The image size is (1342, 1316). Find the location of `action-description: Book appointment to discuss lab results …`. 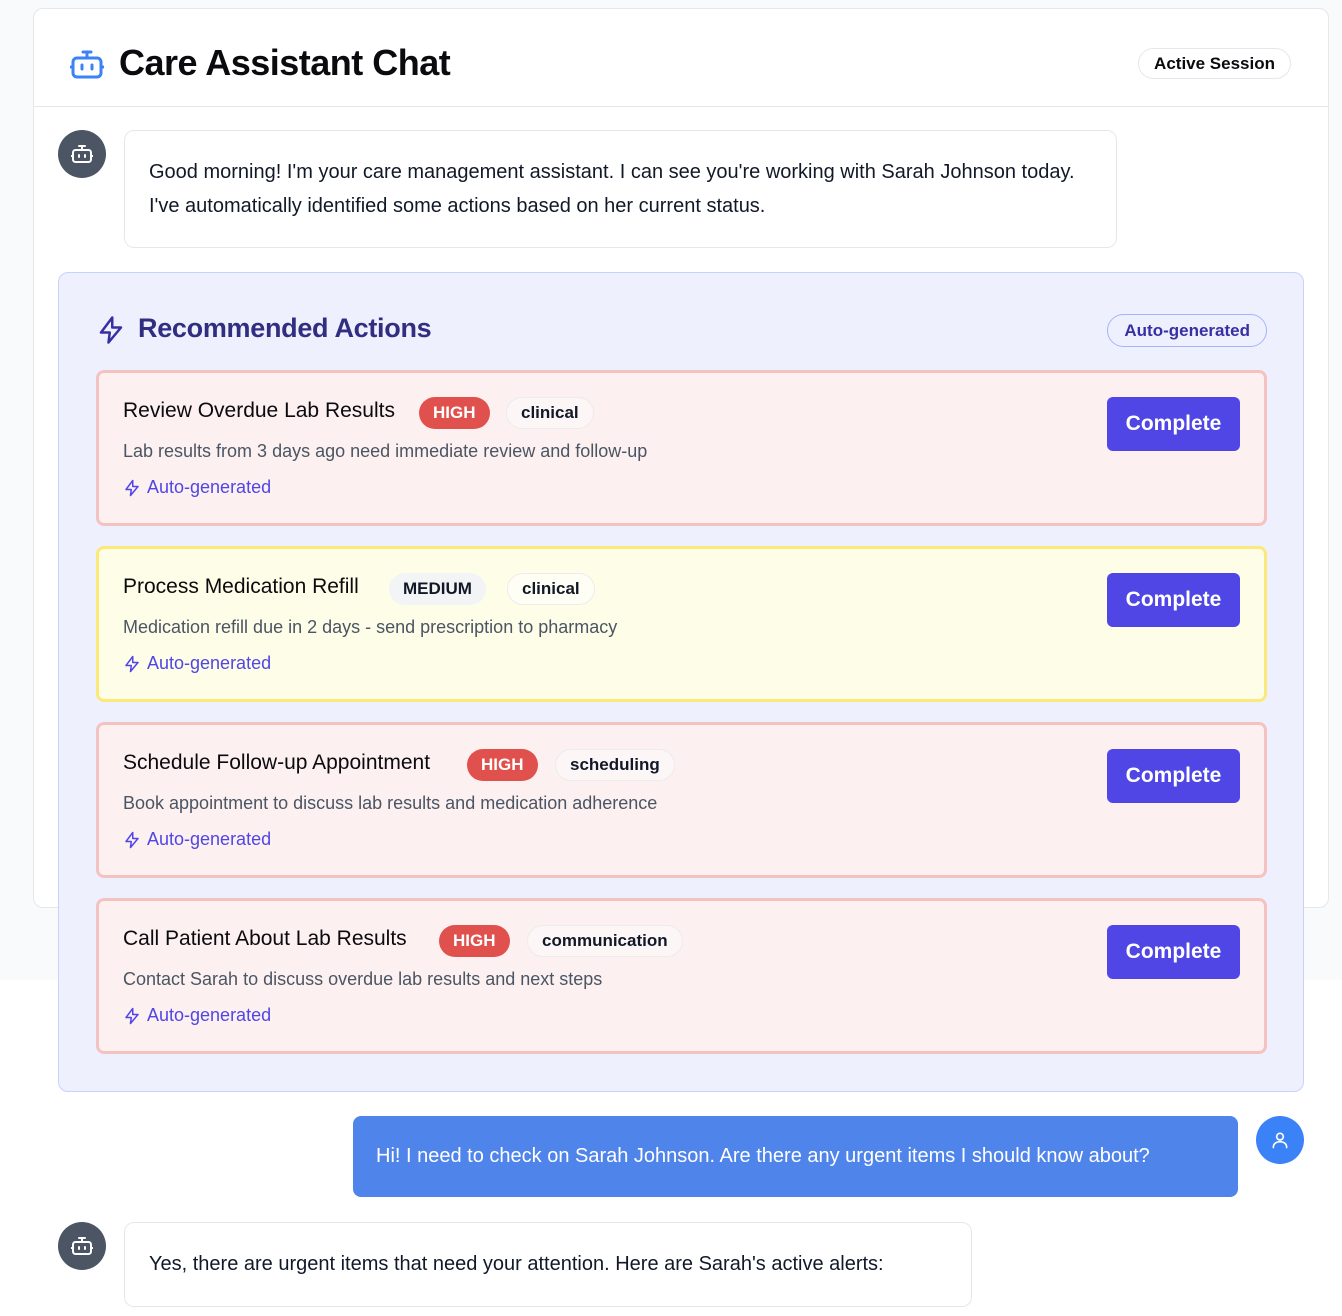

action-description: Book appointment to discuss lab results … is located at coordinates (390, 803).